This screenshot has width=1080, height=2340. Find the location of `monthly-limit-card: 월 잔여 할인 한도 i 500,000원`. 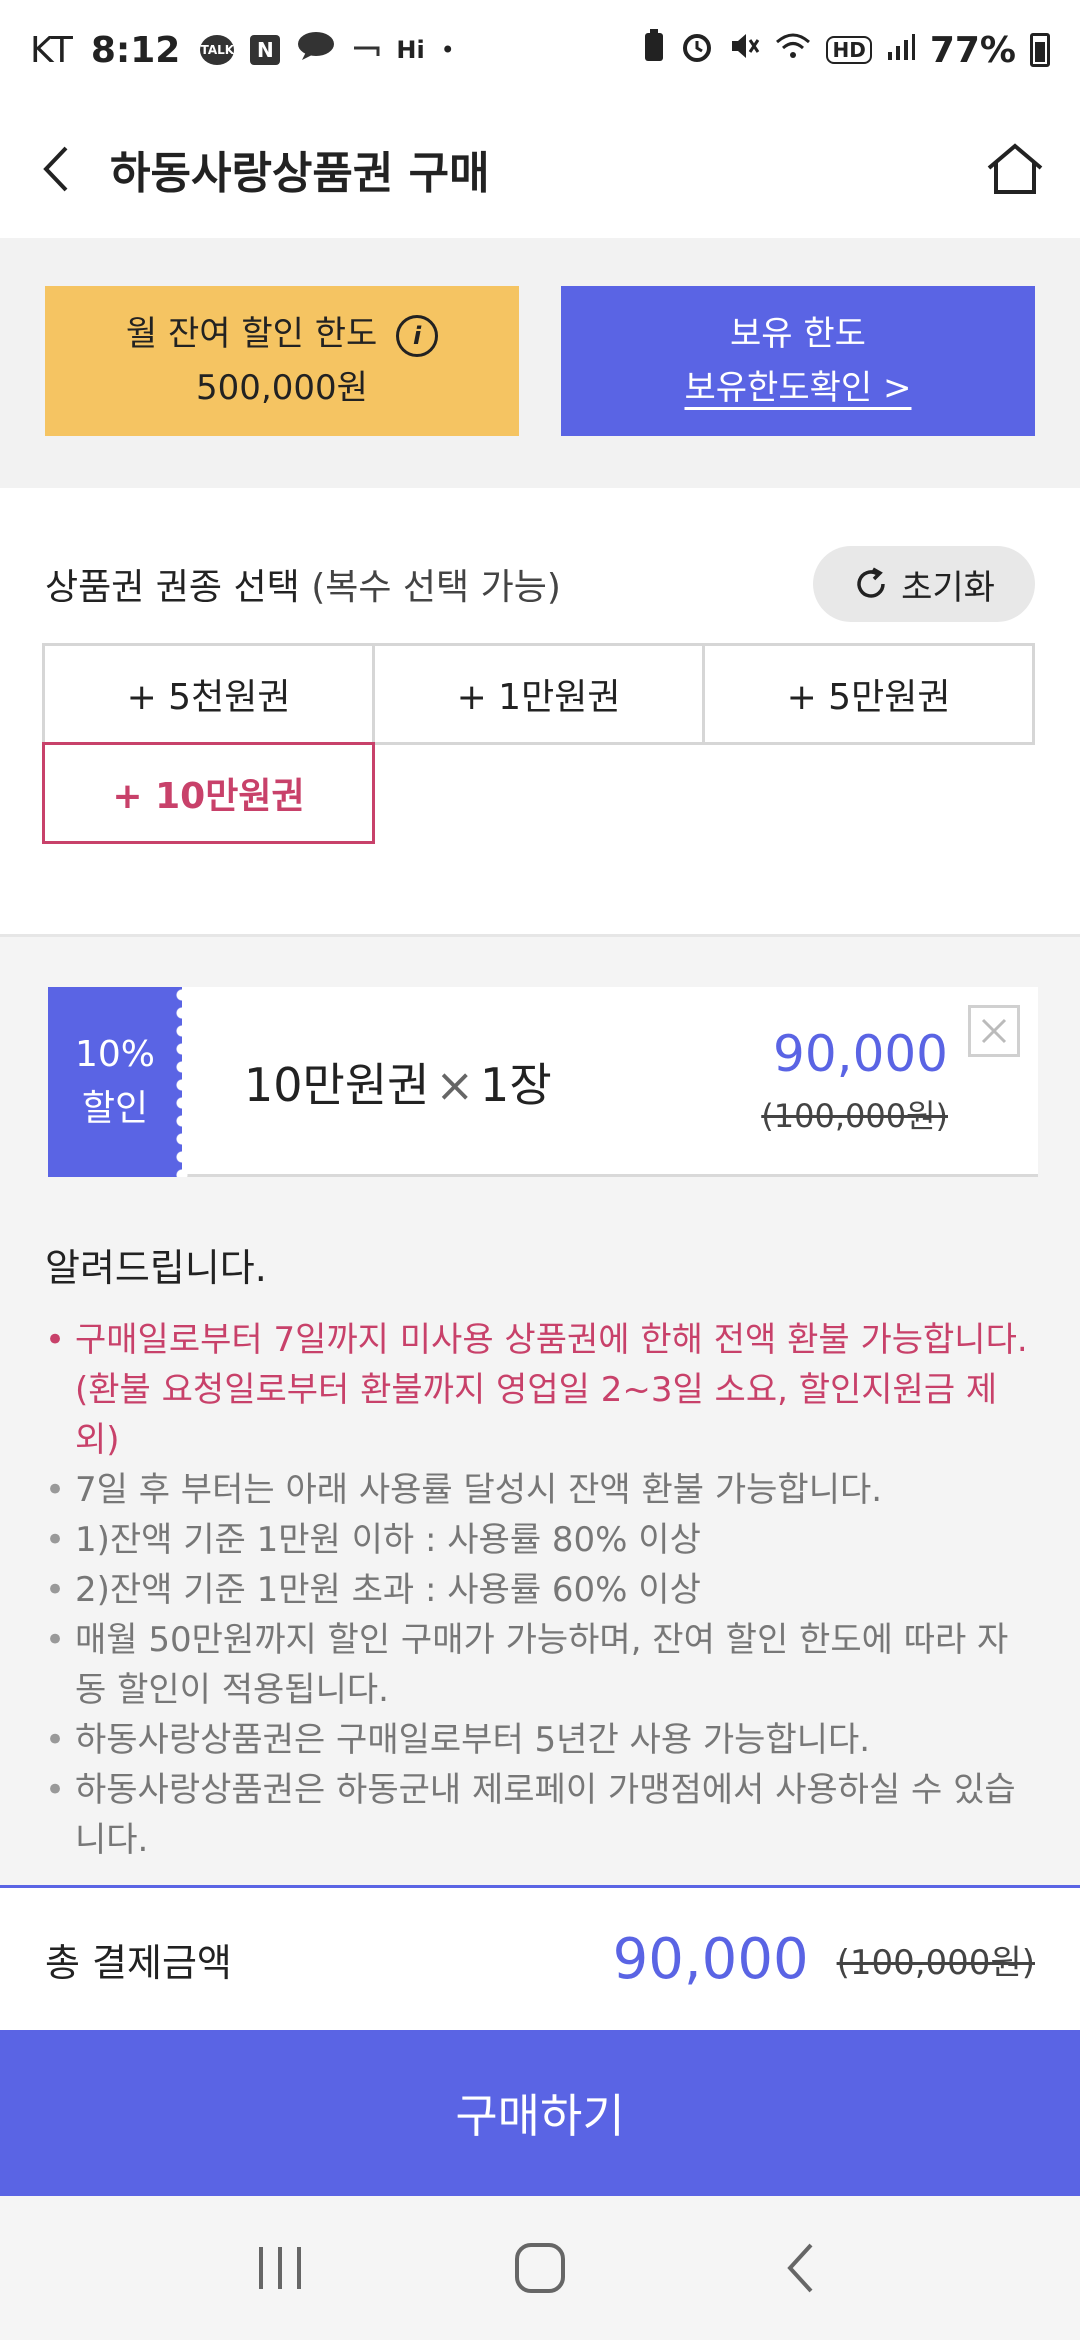

monthly-limit-card: 월 잔여 할인 한도 i 500,000원 is located at coordinates (282, 361).